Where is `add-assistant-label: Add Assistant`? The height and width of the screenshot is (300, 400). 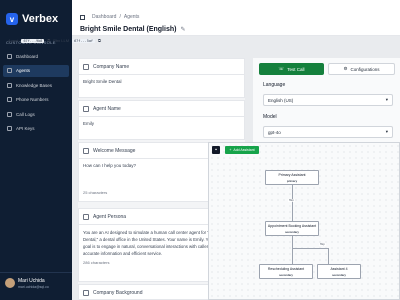
add-assistant-label: Add Assistant is located at coordinates (244, 150).